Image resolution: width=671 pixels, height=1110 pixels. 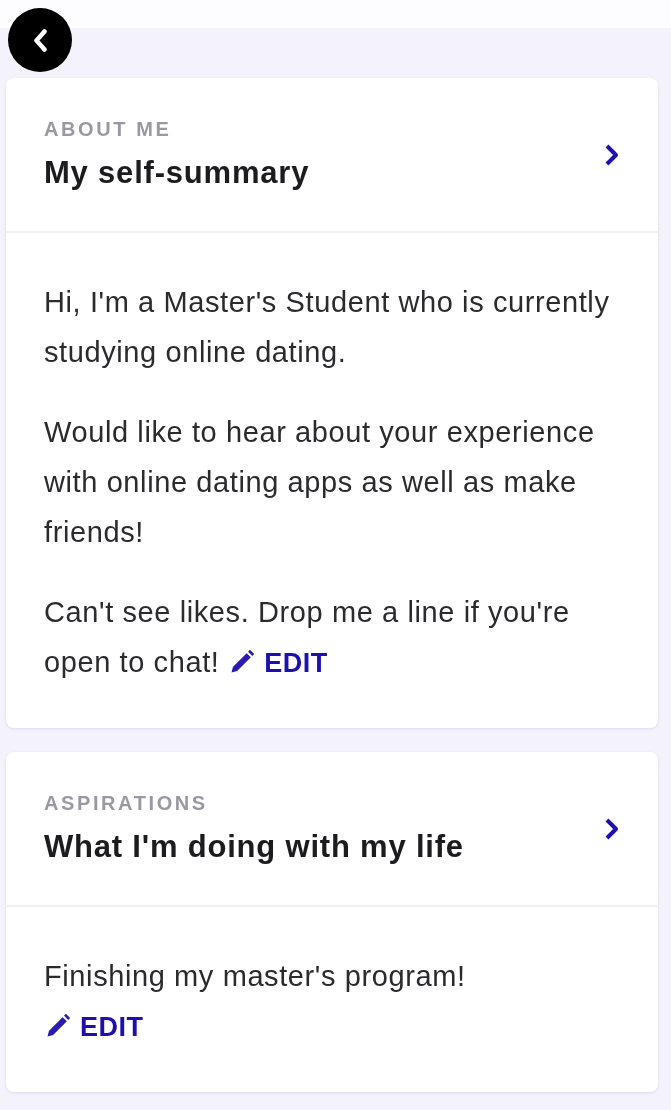 What do you see at coordinates (126, 803) in the screenshot?
I see `section-label: ASPIRATIONS` at bounding box center [126, 803].